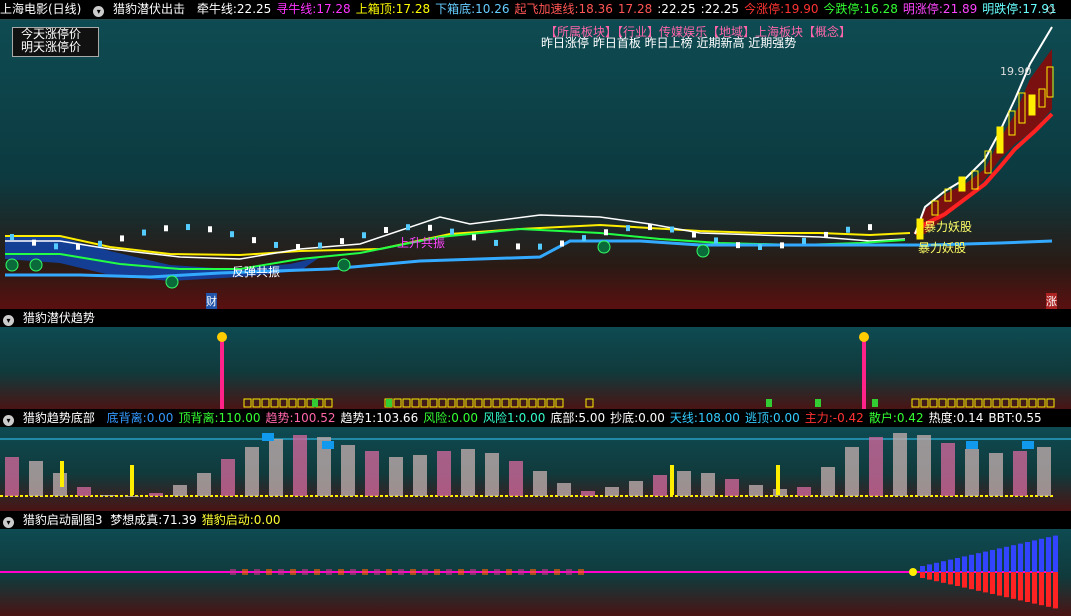 The image size is (1071, 616). I want to click on fantan-label: 反弹共振, so click(256, 272).